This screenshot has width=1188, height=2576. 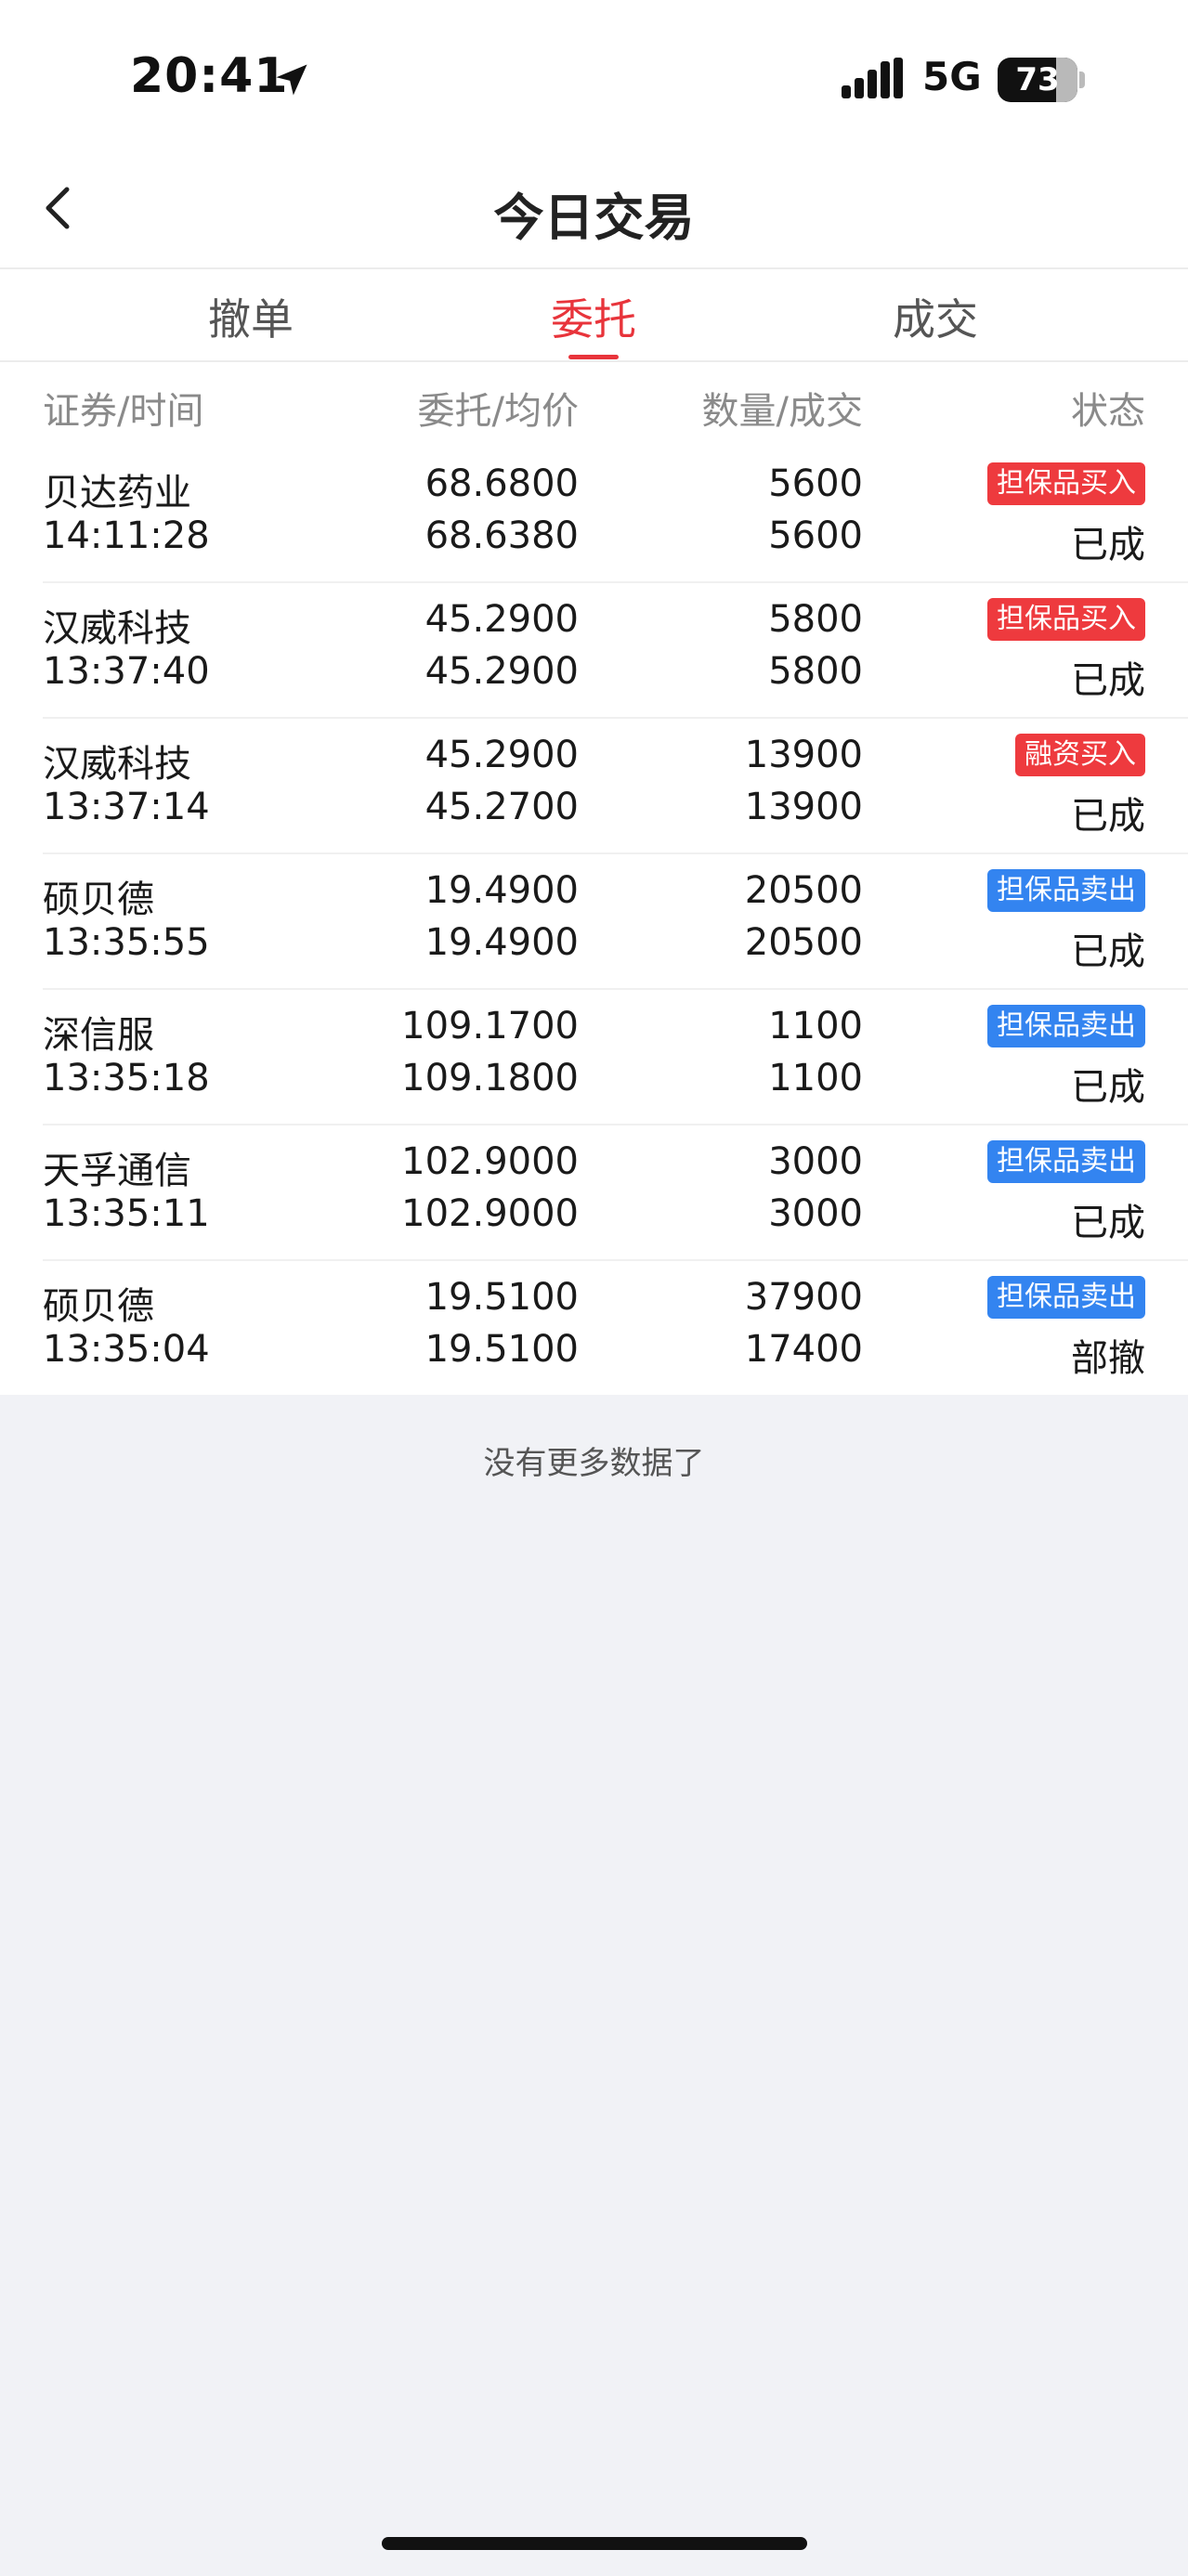 What do you see at coordinates (501, 536) in the screenshot?
I see `avg-price: 68.6380` at bounding box center [501, 536].